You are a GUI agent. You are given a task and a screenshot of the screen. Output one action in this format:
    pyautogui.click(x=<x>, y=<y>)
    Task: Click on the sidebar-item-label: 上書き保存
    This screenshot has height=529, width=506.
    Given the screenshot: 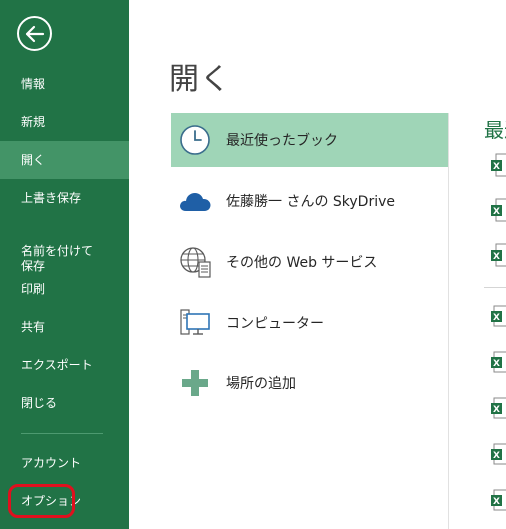 What is the action you would take?
    pyautogui.click(x=51, y=197)
    